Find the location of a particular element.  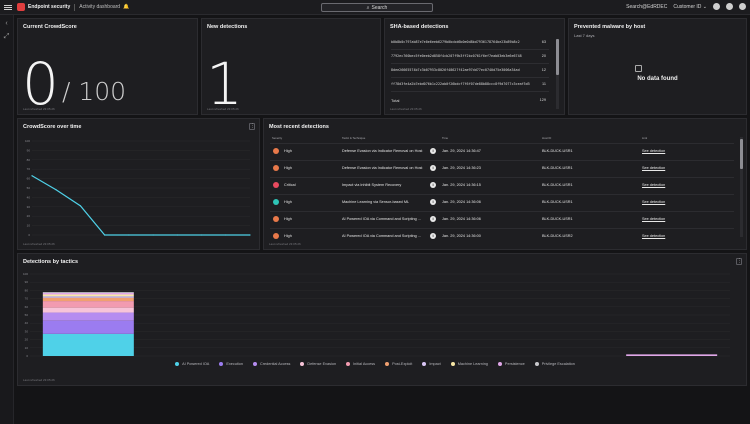

tactic-technique: Machine Learning via Sensor-based ML is located at coordinates (376, 202).